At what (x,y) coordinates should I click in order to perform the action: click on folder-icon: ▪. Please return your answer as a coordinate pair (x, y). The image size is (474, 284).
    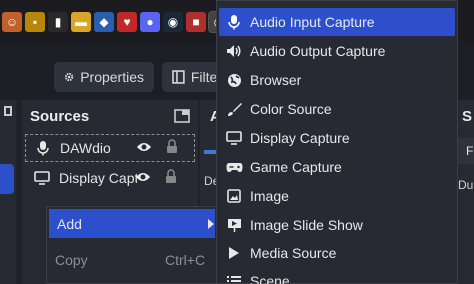
    Looking at the image, I should click on (35, 22).